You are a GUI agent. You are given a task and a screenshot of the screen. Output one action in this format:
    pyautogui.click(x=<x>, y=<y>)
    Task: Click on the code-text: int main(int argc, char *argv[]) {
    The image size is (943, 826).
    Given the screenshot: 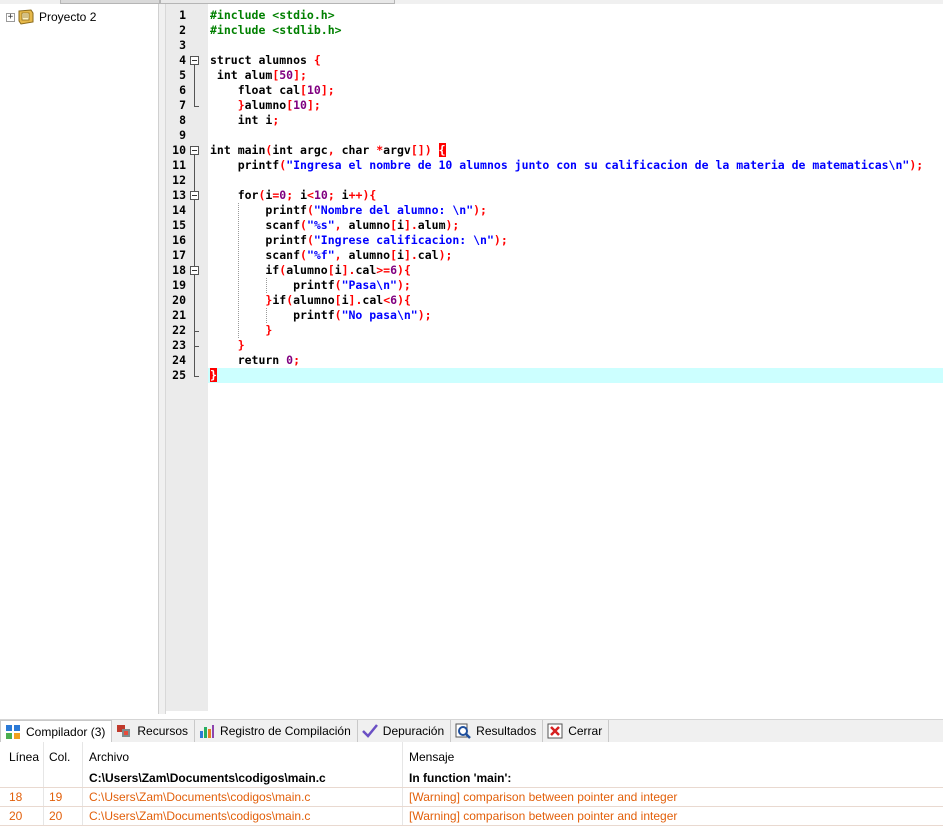 What is the action you would take?
    pyautogui.click(x=328, y=150)
    